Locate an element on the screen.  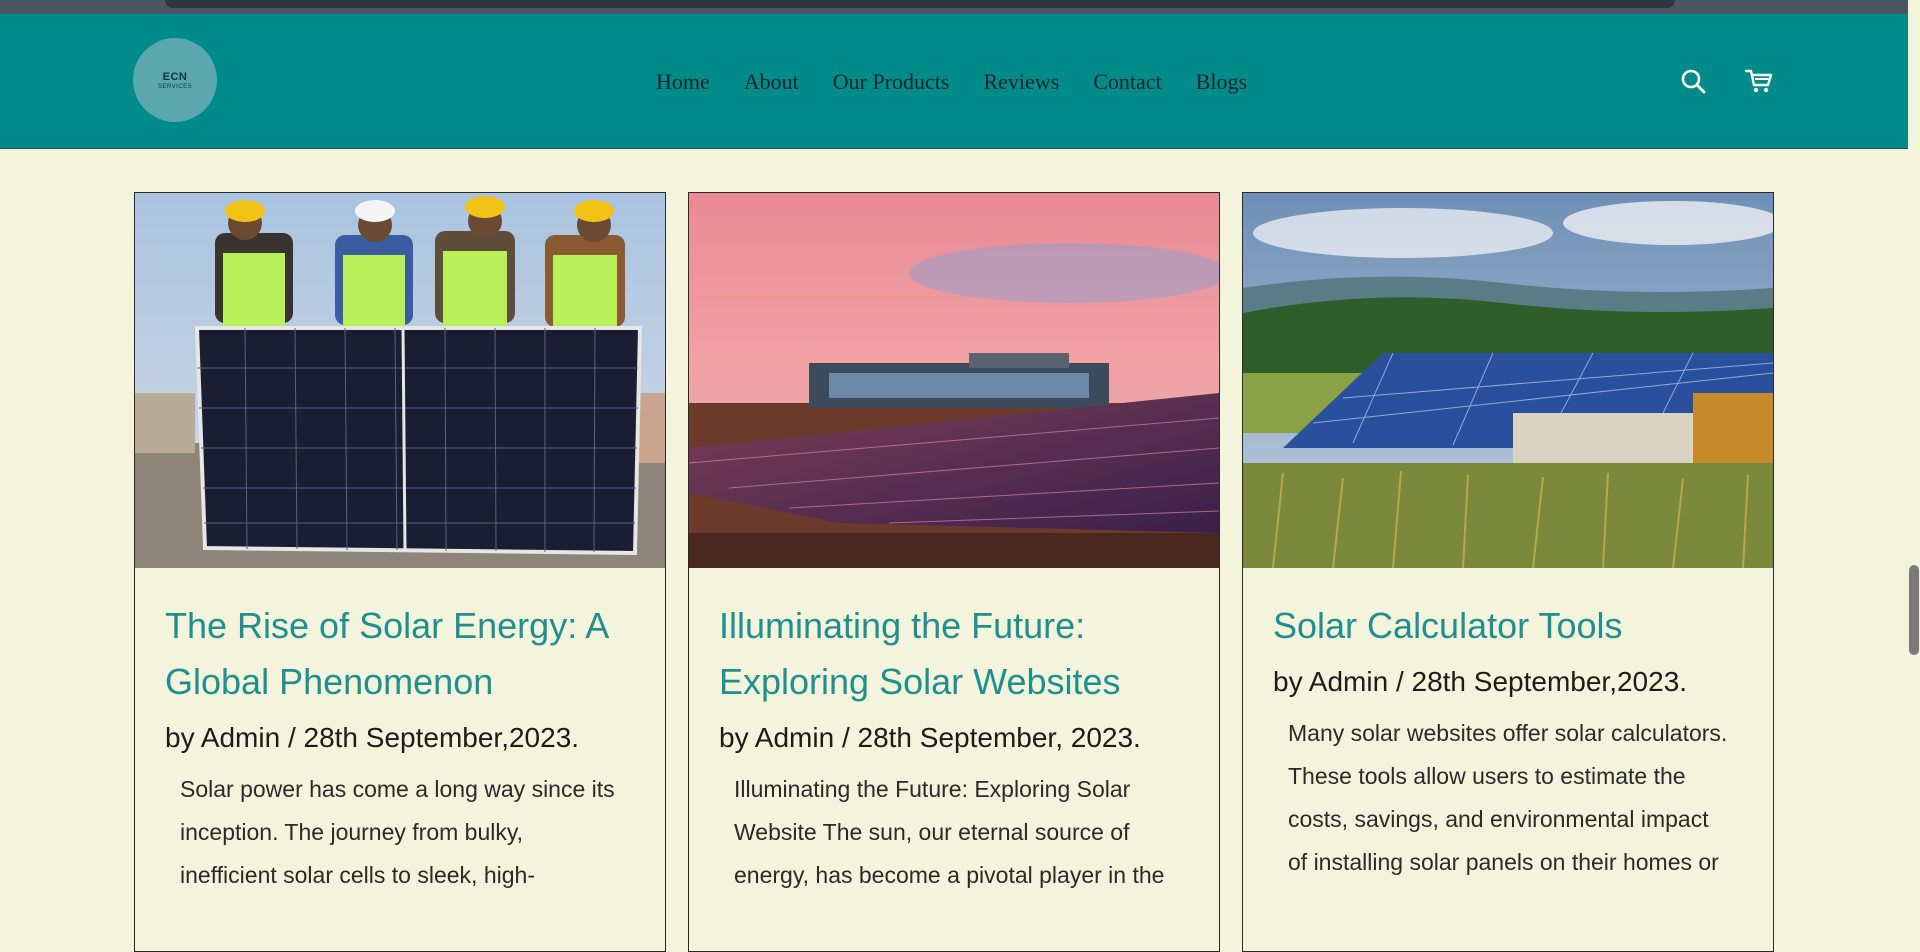
nav-our-products: Our Products is located at coordinates (891, 82).